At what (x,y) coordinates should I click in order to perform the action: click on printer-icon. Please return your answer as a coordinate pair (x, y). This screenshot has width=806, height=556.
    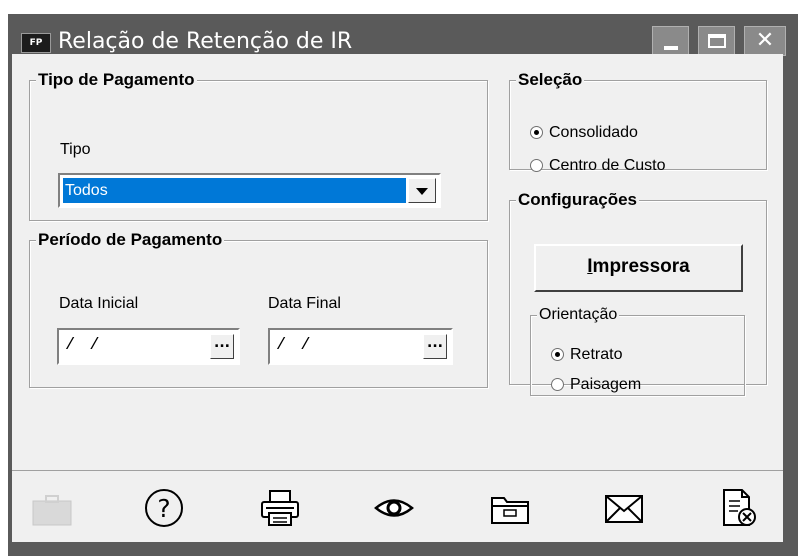
    Looking at the image, I should click on (280, 508).